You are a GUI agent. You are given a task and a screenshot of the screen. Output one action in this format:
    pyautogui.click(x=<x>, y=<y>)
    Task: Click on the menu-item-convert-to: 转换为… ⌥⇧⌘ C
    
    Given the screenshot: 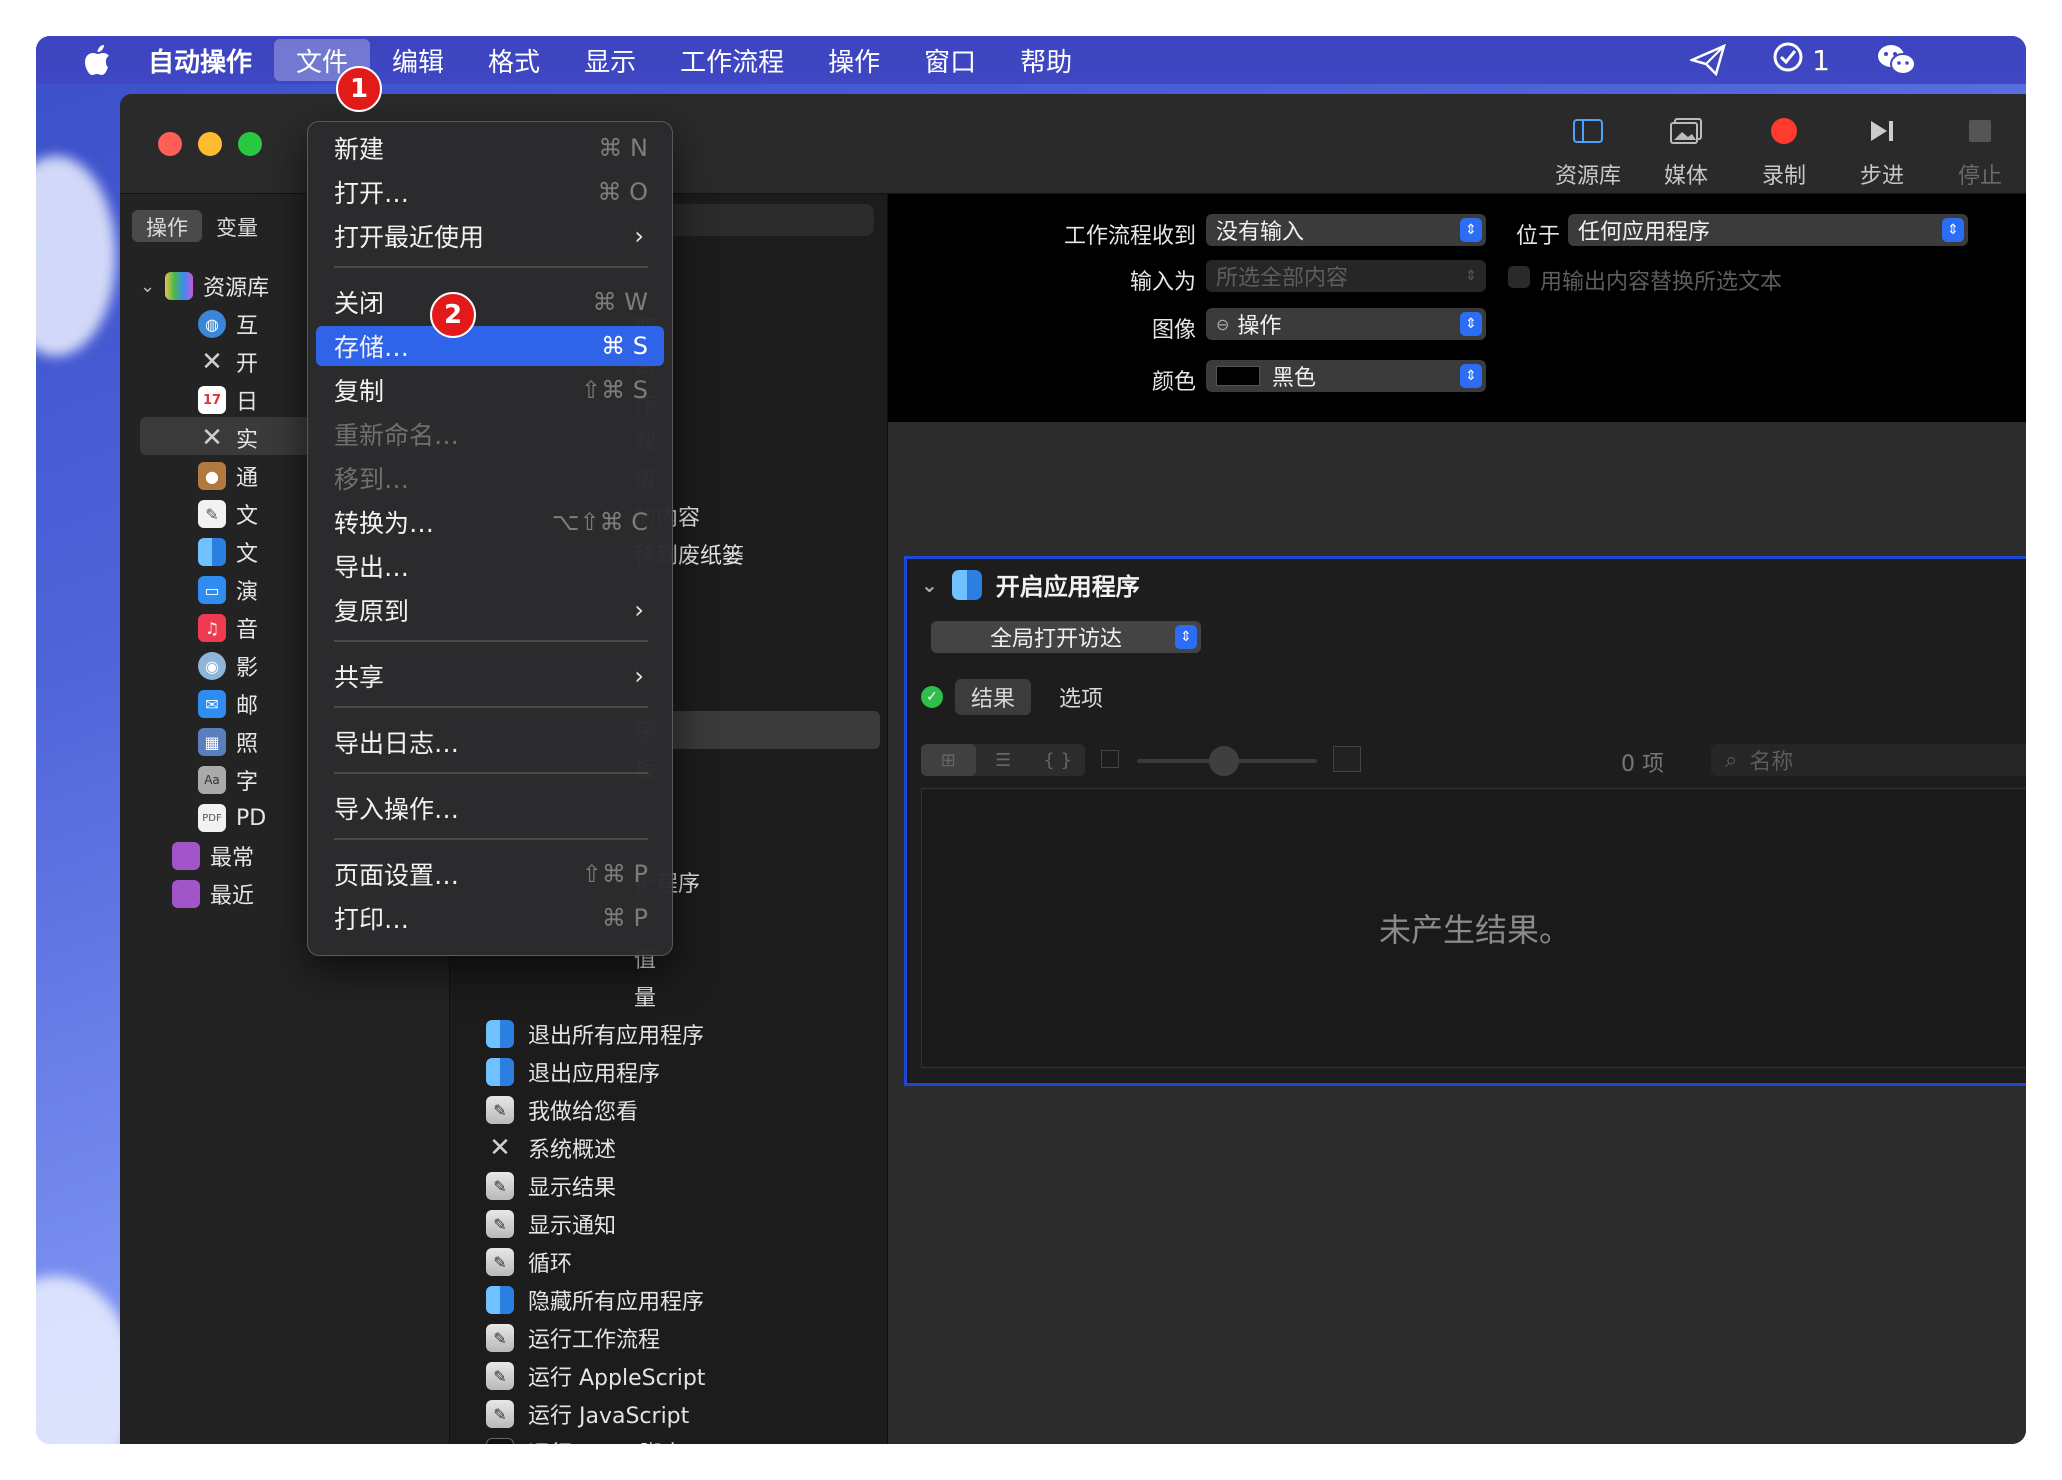 What is the action you would take?
    pyautogui.click(x=490, y=522)
    